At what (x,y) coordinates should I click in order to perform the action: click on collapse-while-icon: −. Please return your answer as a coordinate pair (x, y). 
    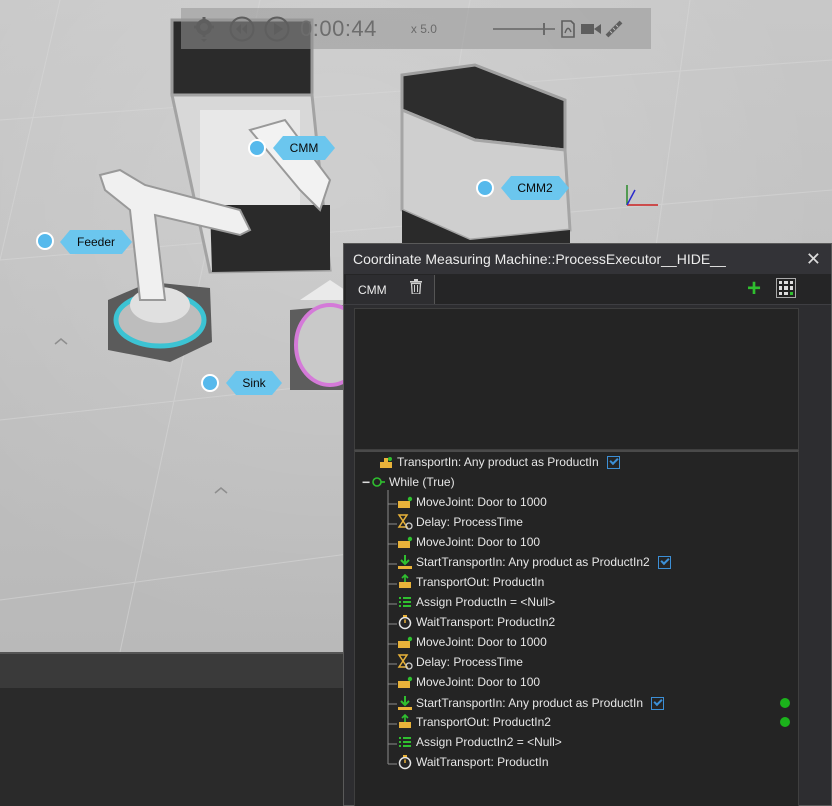
    Looking at the image, I should click on (366, 482).